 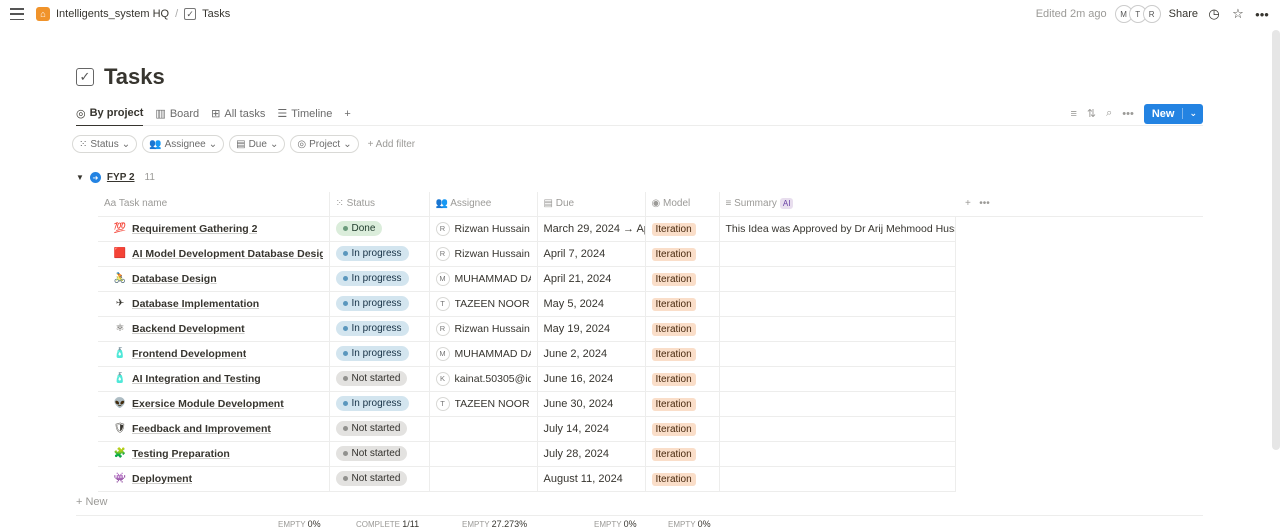 I want to click on column-header-status: ⁙ Status, so click(x=378, y=204).